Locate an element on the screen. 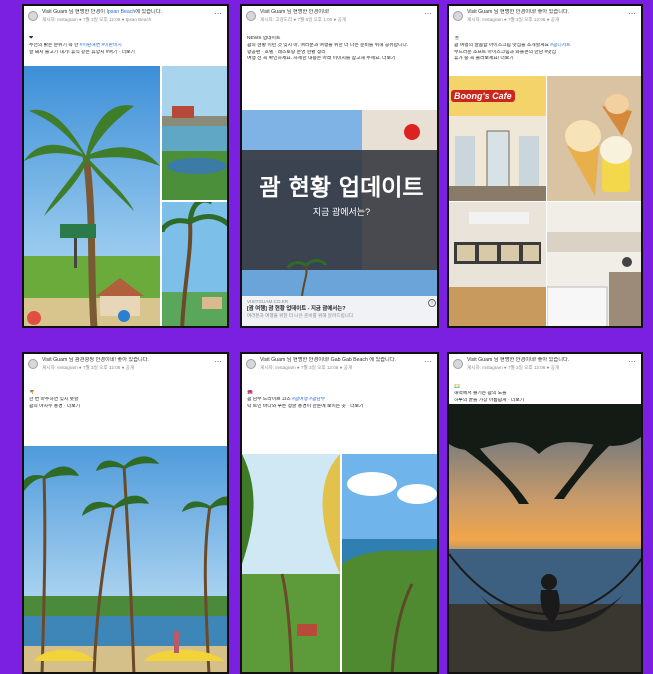 This screenshot has width=653, height=674. caption-line: 괌 남부 드라이브 코스 #괌여행 #괌남부 is located at coordinates (286, 399).